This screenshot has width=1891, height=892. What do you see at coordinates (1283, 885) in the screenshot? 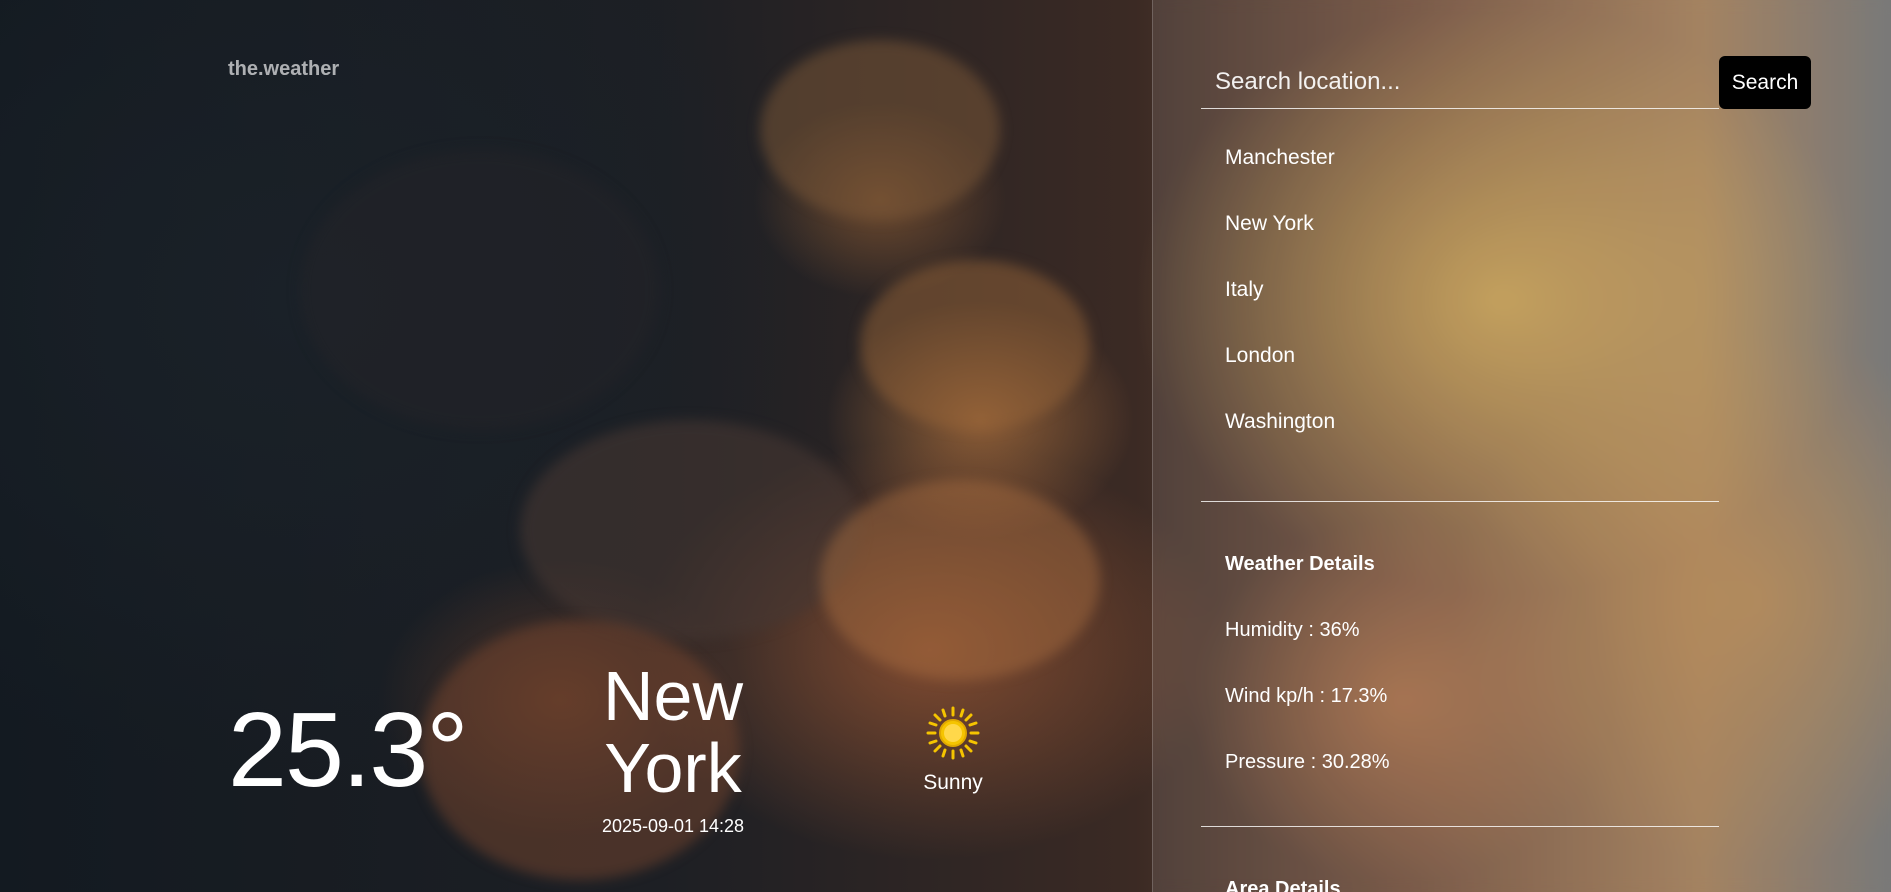
I see `area-details-title: Area Details` at bounding box center [1283, 885].